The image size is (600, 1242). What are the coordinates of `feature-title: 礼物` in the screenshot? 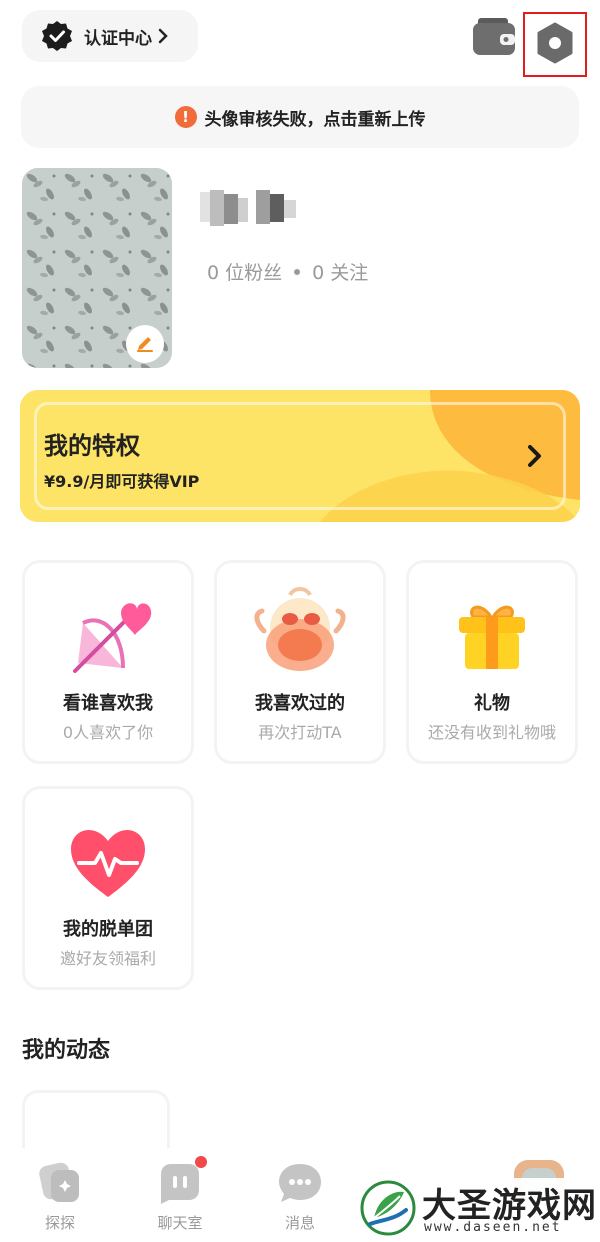 It's located at (492, 703).